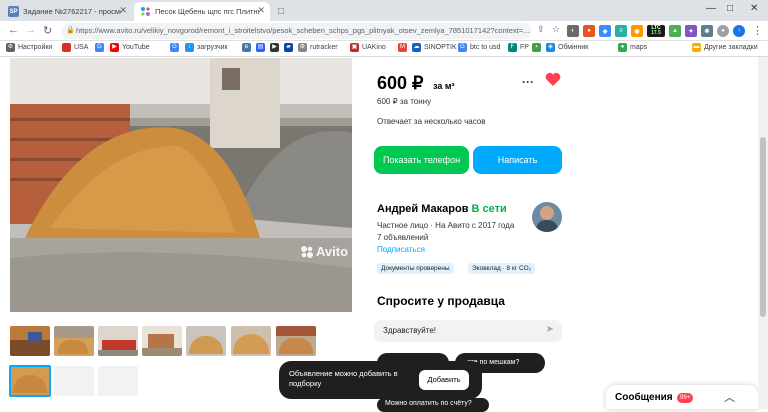  What do you see at coordinates (675, 31) in the screenshot?
I see `extension-icon: ▲` at bounding box center [675, 31].